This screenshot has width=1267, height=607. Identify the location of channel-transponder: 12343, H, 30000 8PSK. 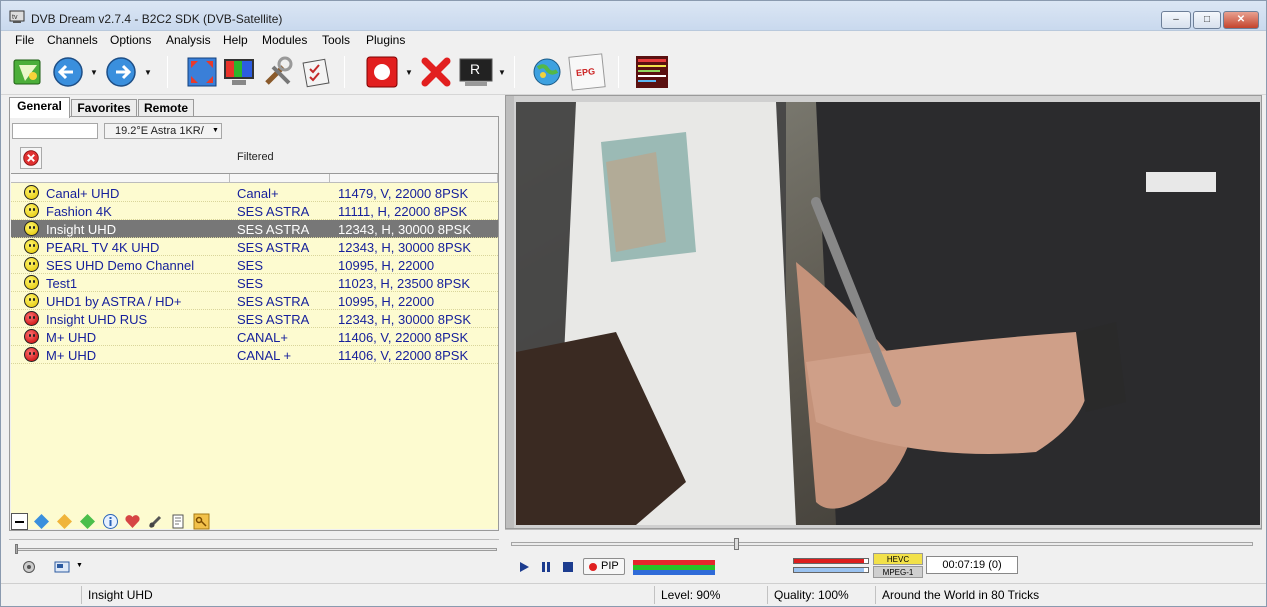
(404, 229).